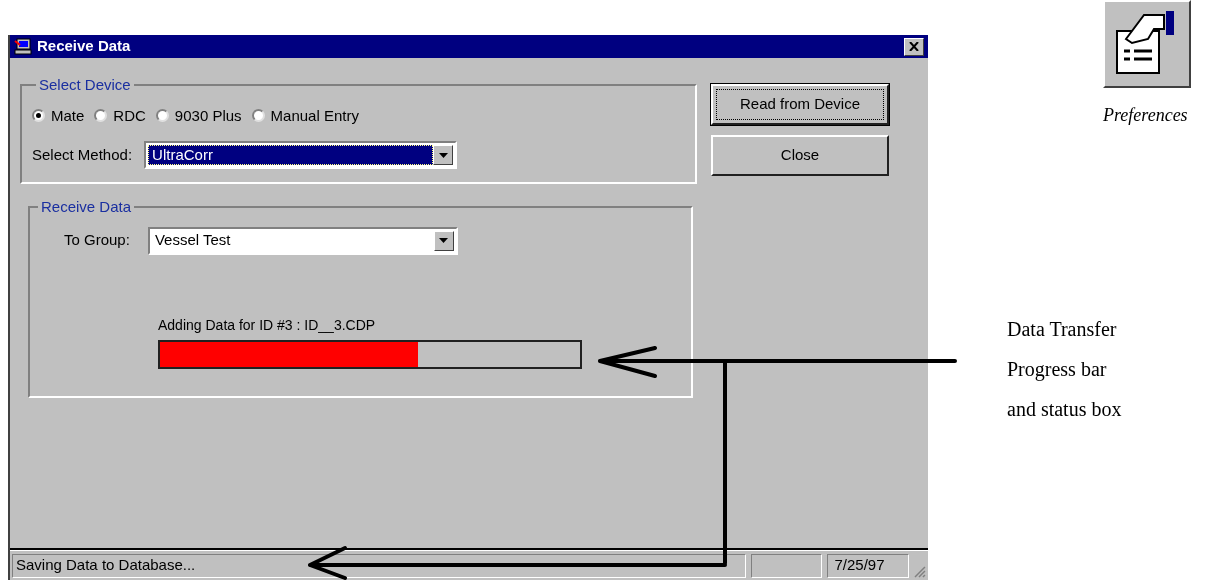 This screenshot has width=1215, height=582. Describe the element at coordinates (800, 104) in the screenshot. I see `dialog-button: Read from Device` at that location.